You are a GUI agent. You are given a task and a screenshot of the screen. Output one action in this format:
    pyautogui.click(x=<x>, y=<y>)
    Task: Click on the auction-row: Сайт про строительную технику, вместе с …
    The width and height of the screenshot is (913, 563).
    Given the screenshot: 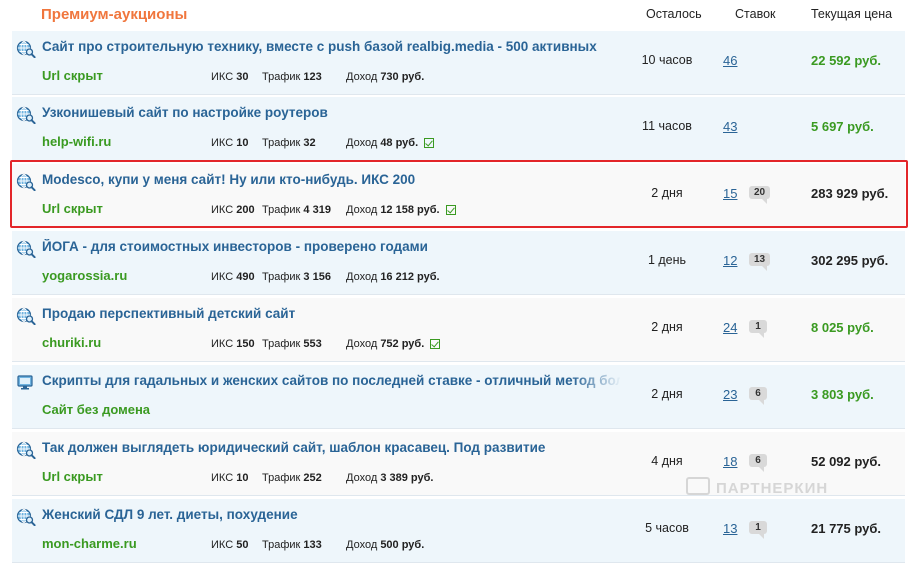 What is the action you would take?
    pyautogui.click(x=458, y=63)
    